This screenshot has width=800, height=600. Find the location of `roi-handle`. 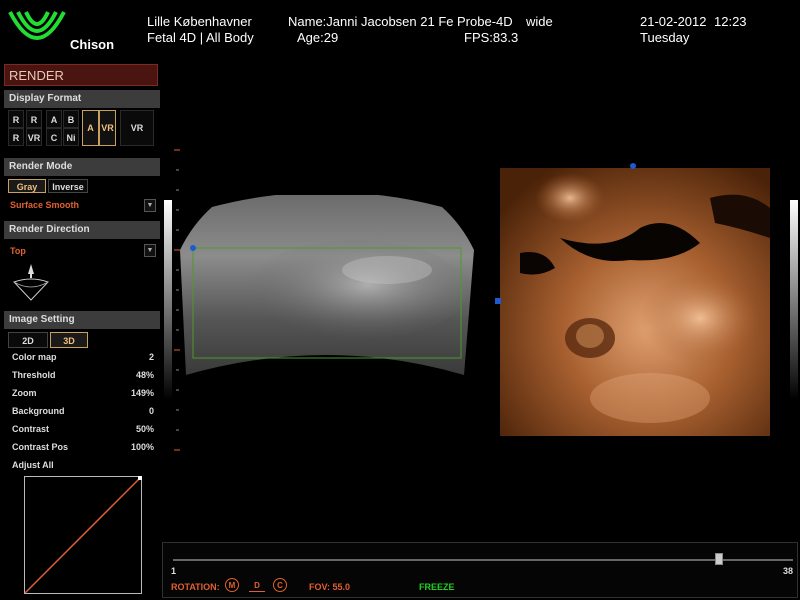

roi-handle is located at coordinates (193, 248).